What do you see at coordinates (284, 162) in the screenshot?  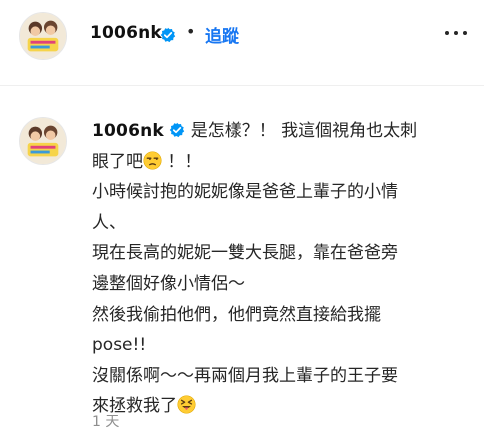 I see `caption-line: 眼了吧 ！！` at bounding box center [284, 162].